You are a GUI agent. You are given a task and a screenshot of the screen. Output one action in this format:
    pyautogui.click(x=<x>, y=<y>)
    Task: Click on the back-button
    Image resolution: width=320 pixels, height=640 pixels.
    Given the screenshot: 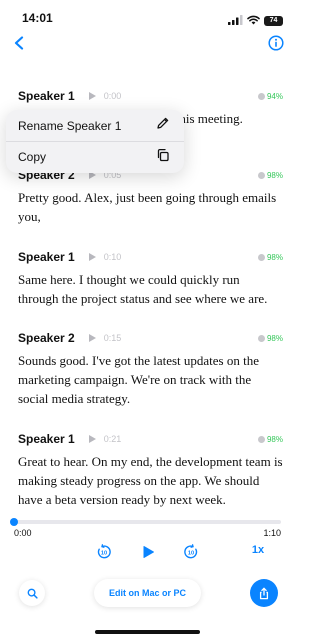 What is the action you would take?
    pyautogui.click(x=19, y=45)
    